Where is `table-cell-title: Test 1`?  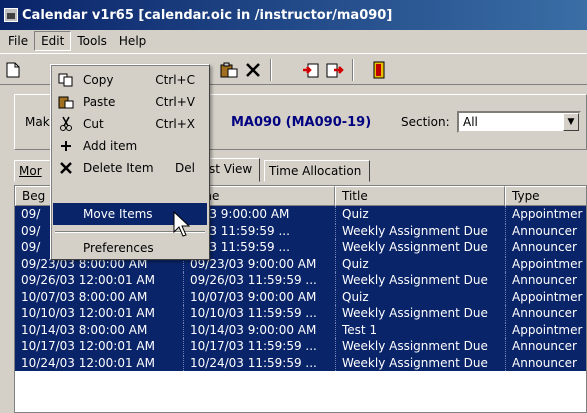 table-cell-title: Test 1 is located at coordinates (420, 329).